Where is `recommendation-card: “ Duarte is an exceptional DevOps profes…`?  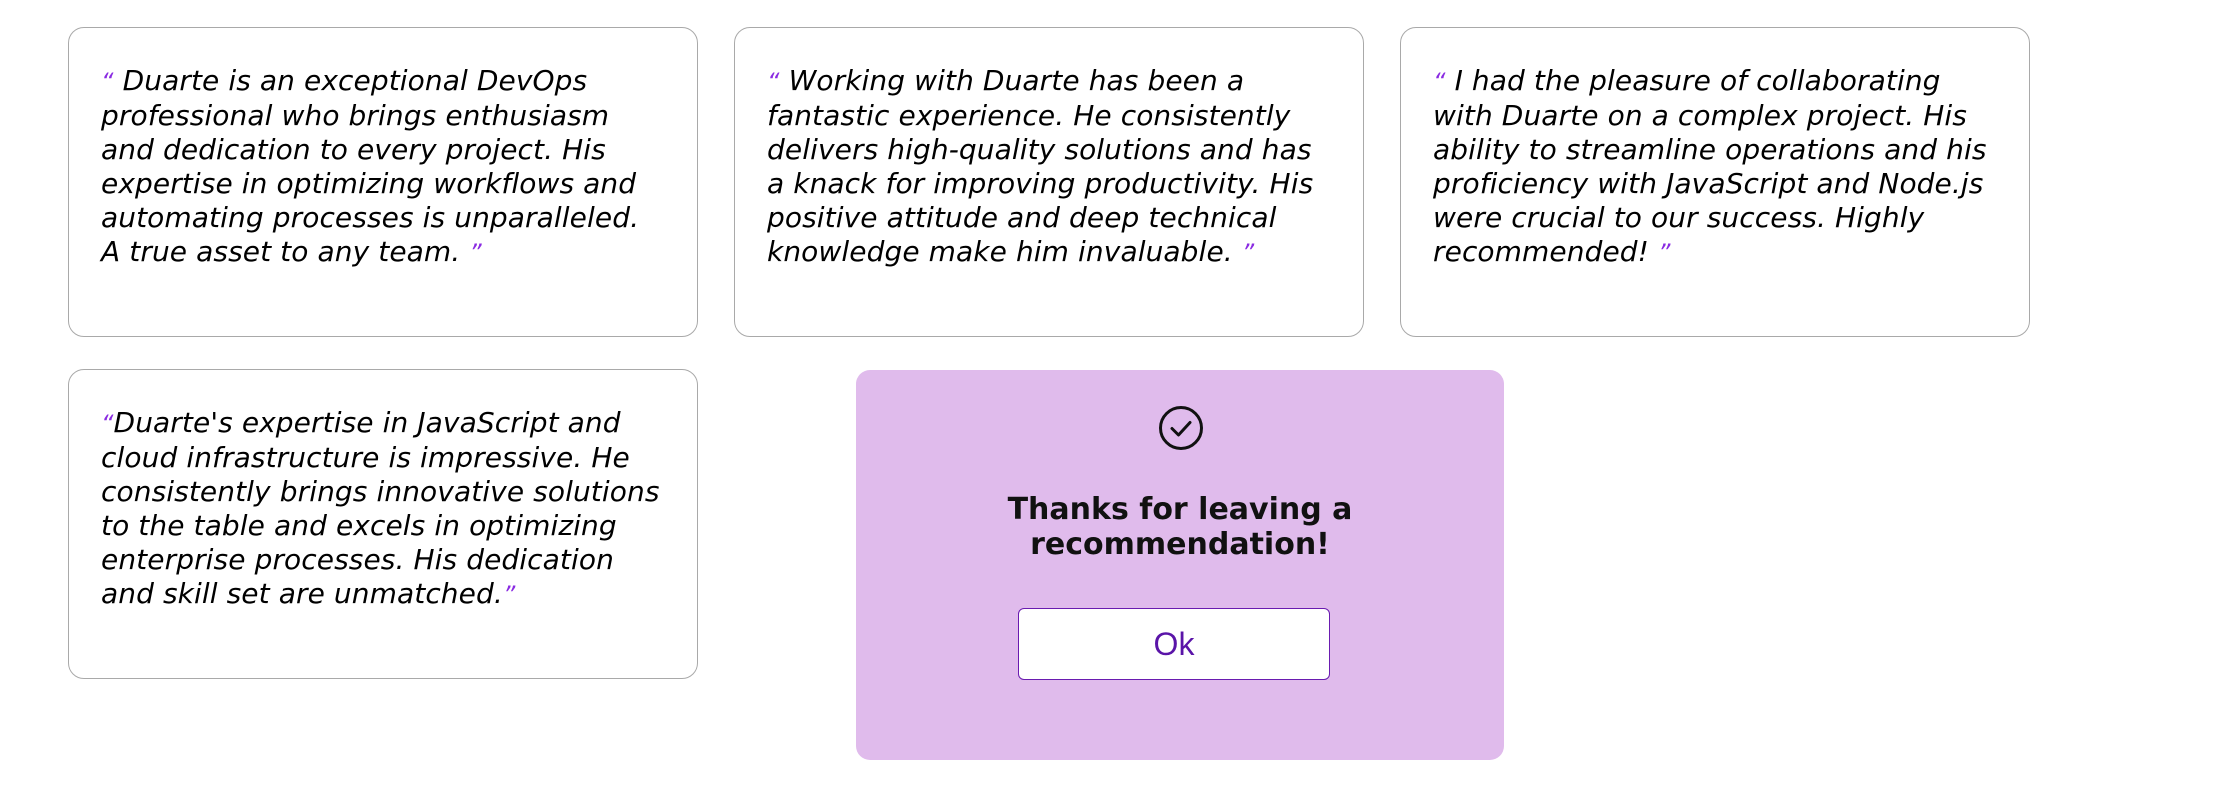 recommendation-card: “ Duarte is an exceptional DevOps profes… is located at coordinates (383, 182).